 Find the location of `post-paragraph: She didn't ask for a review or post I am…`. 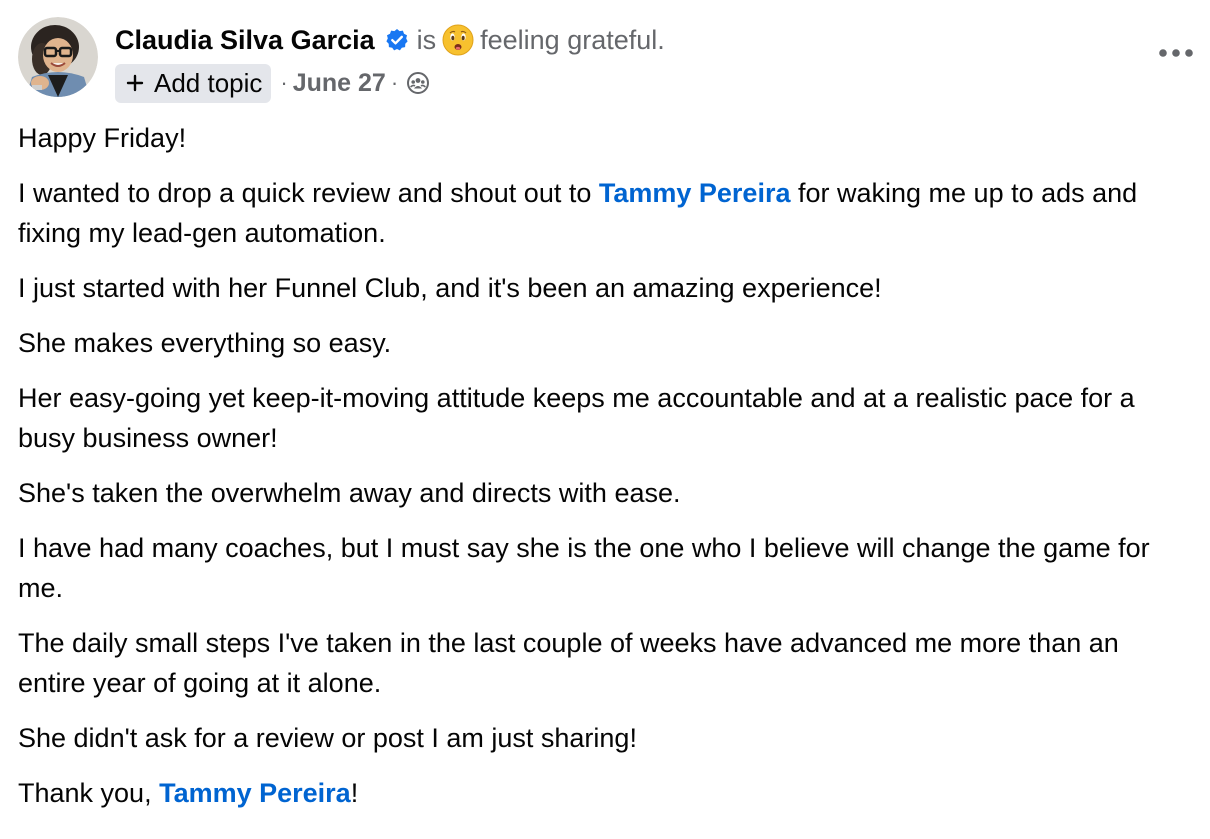

post-paragraph: She didn't ask for a review or post I am… is located at coordinates (327, 738).